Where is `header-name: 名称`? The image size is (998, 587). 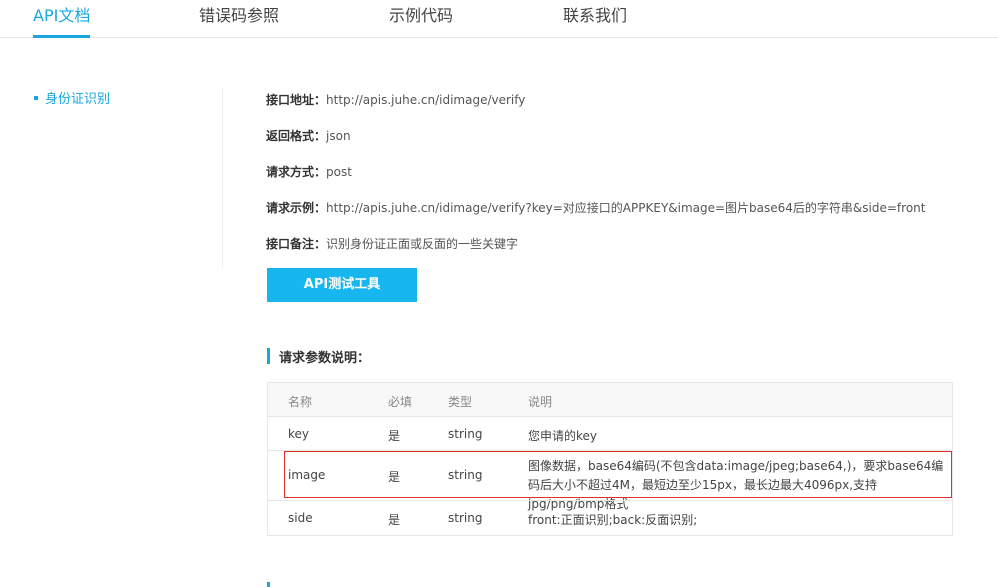
header-name: 名称 is located at coordinates (300, 402).